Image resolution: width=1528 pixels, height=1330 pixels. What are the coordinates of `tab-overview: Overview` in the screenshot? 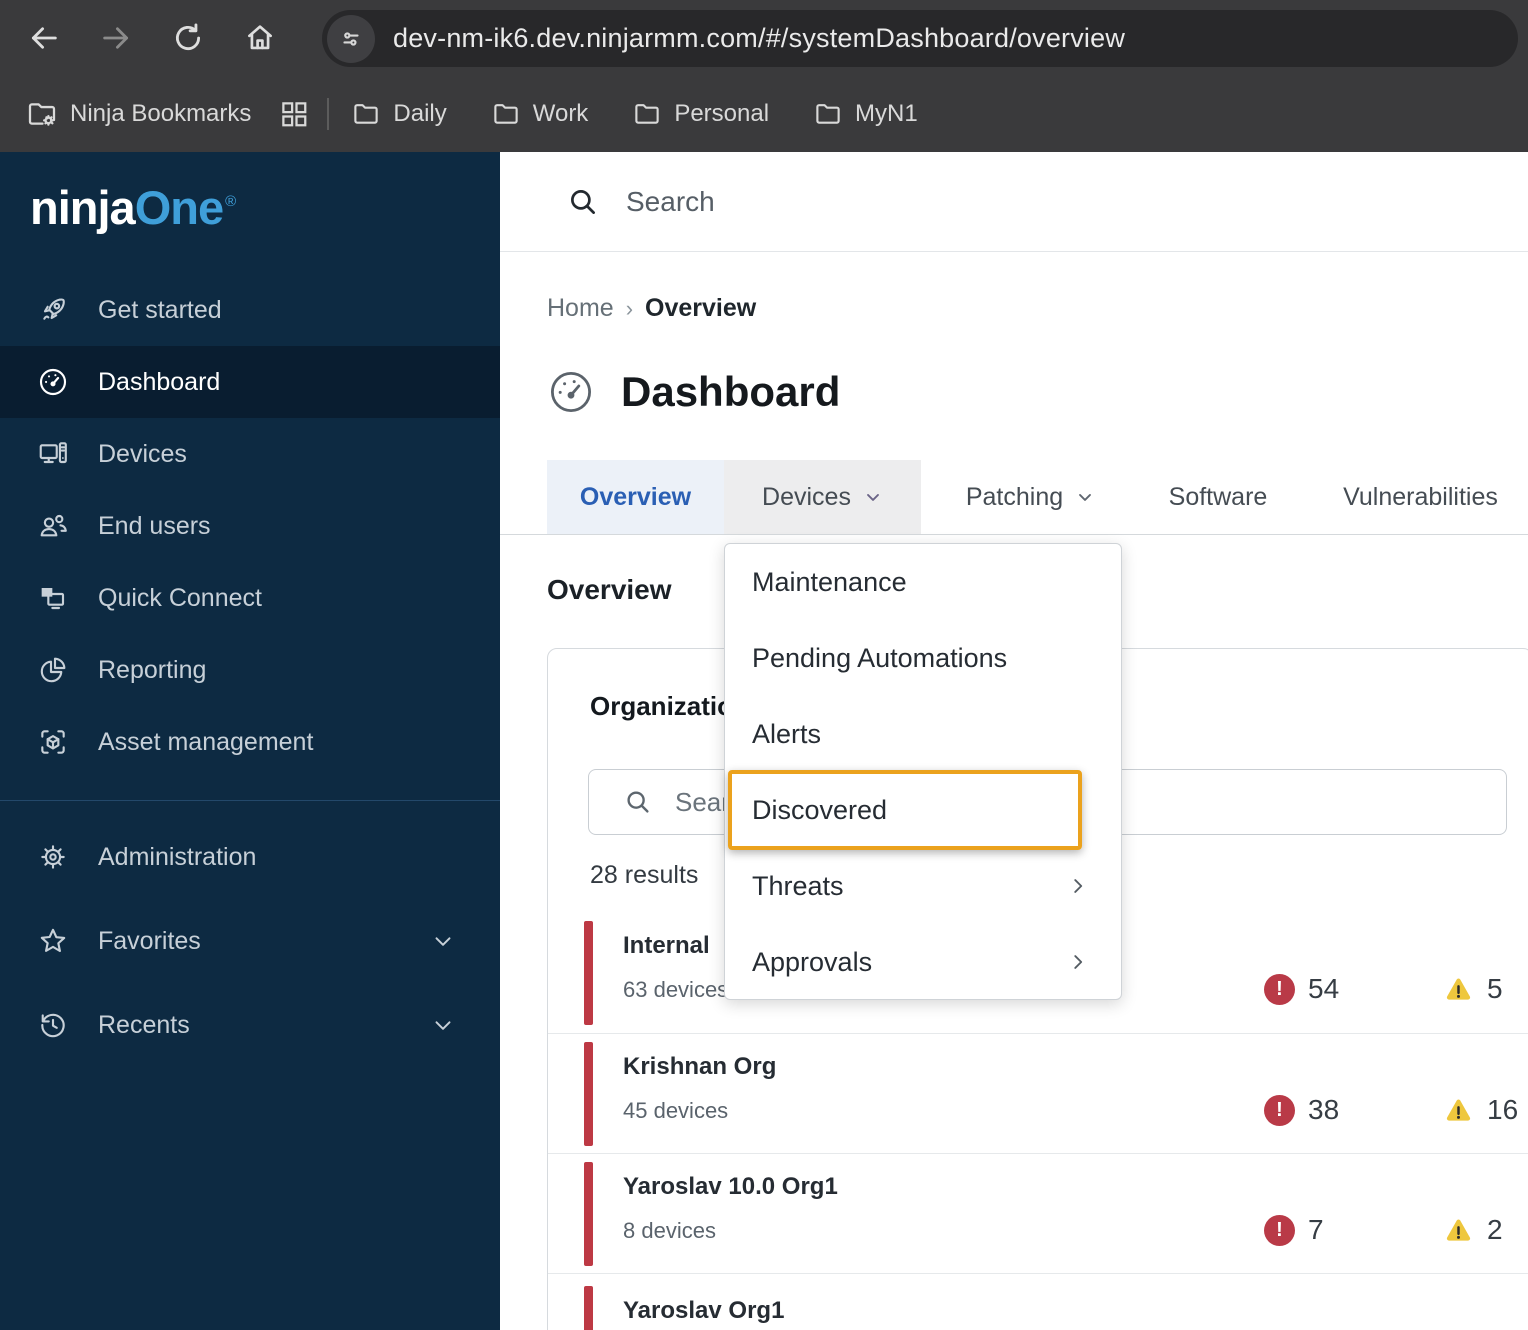 It's located at (635, 497).